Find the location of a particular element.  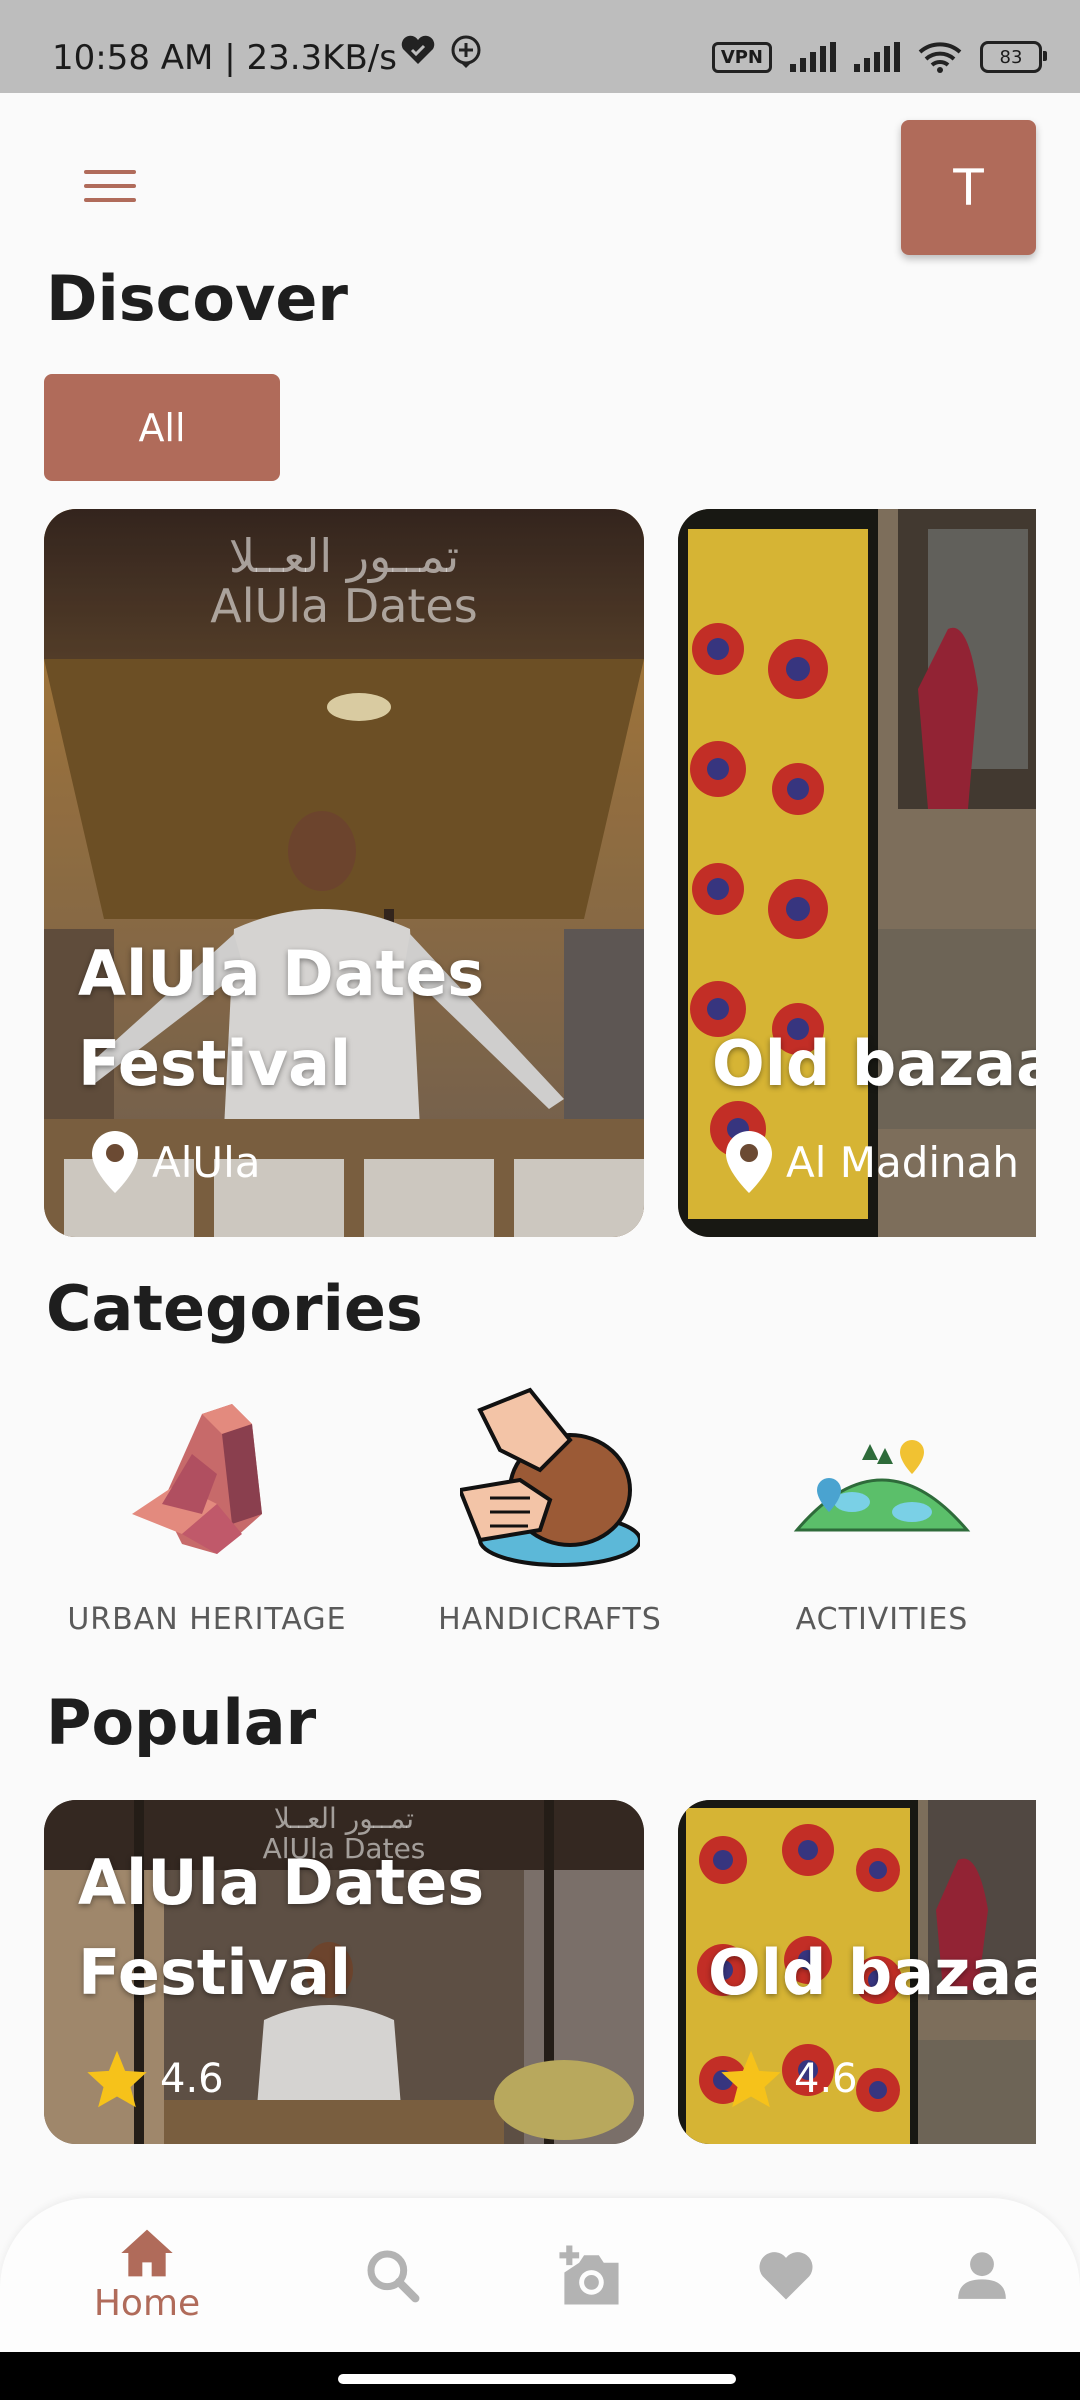

battery-level: 83 is located at coordinates (1011, 57).